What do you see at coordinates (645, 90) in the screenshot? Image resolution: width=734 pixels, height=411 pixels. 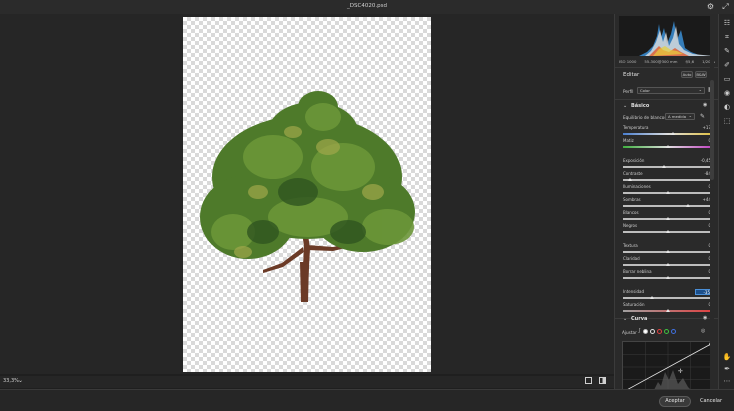 I see `profile-value: Color` at bounding box center [645, 90].